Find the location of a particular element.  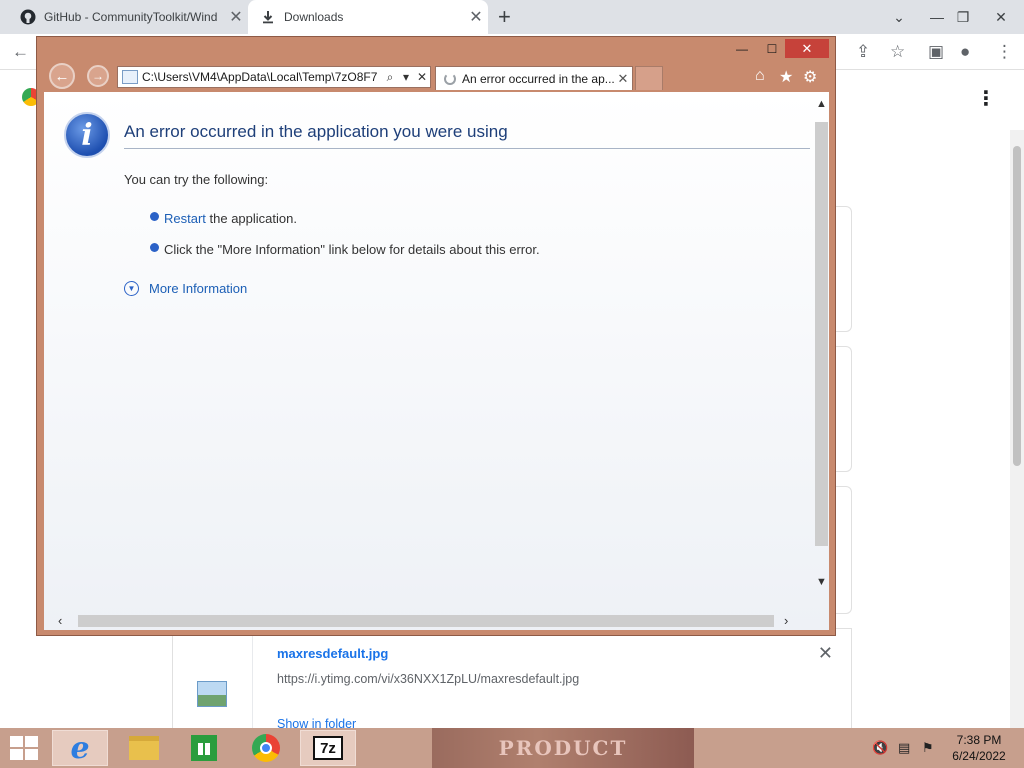

system-clock: 7:38 PM 6/24/2022 is located at coordinates (979, 748).